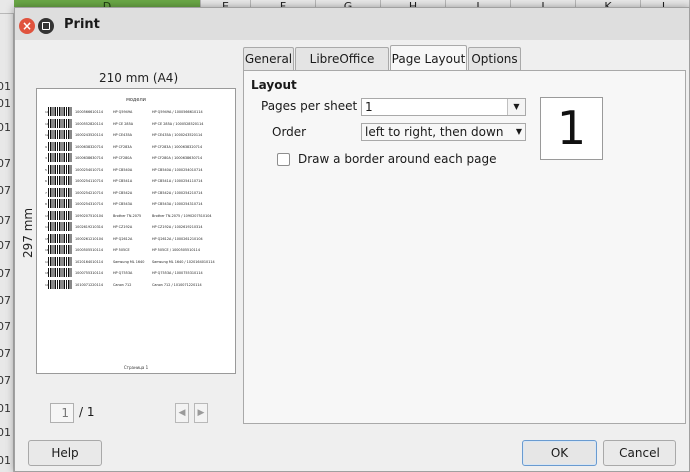  I want to click on preview-row-description: HP CB543A / 1000254310714, so click(177, 204).